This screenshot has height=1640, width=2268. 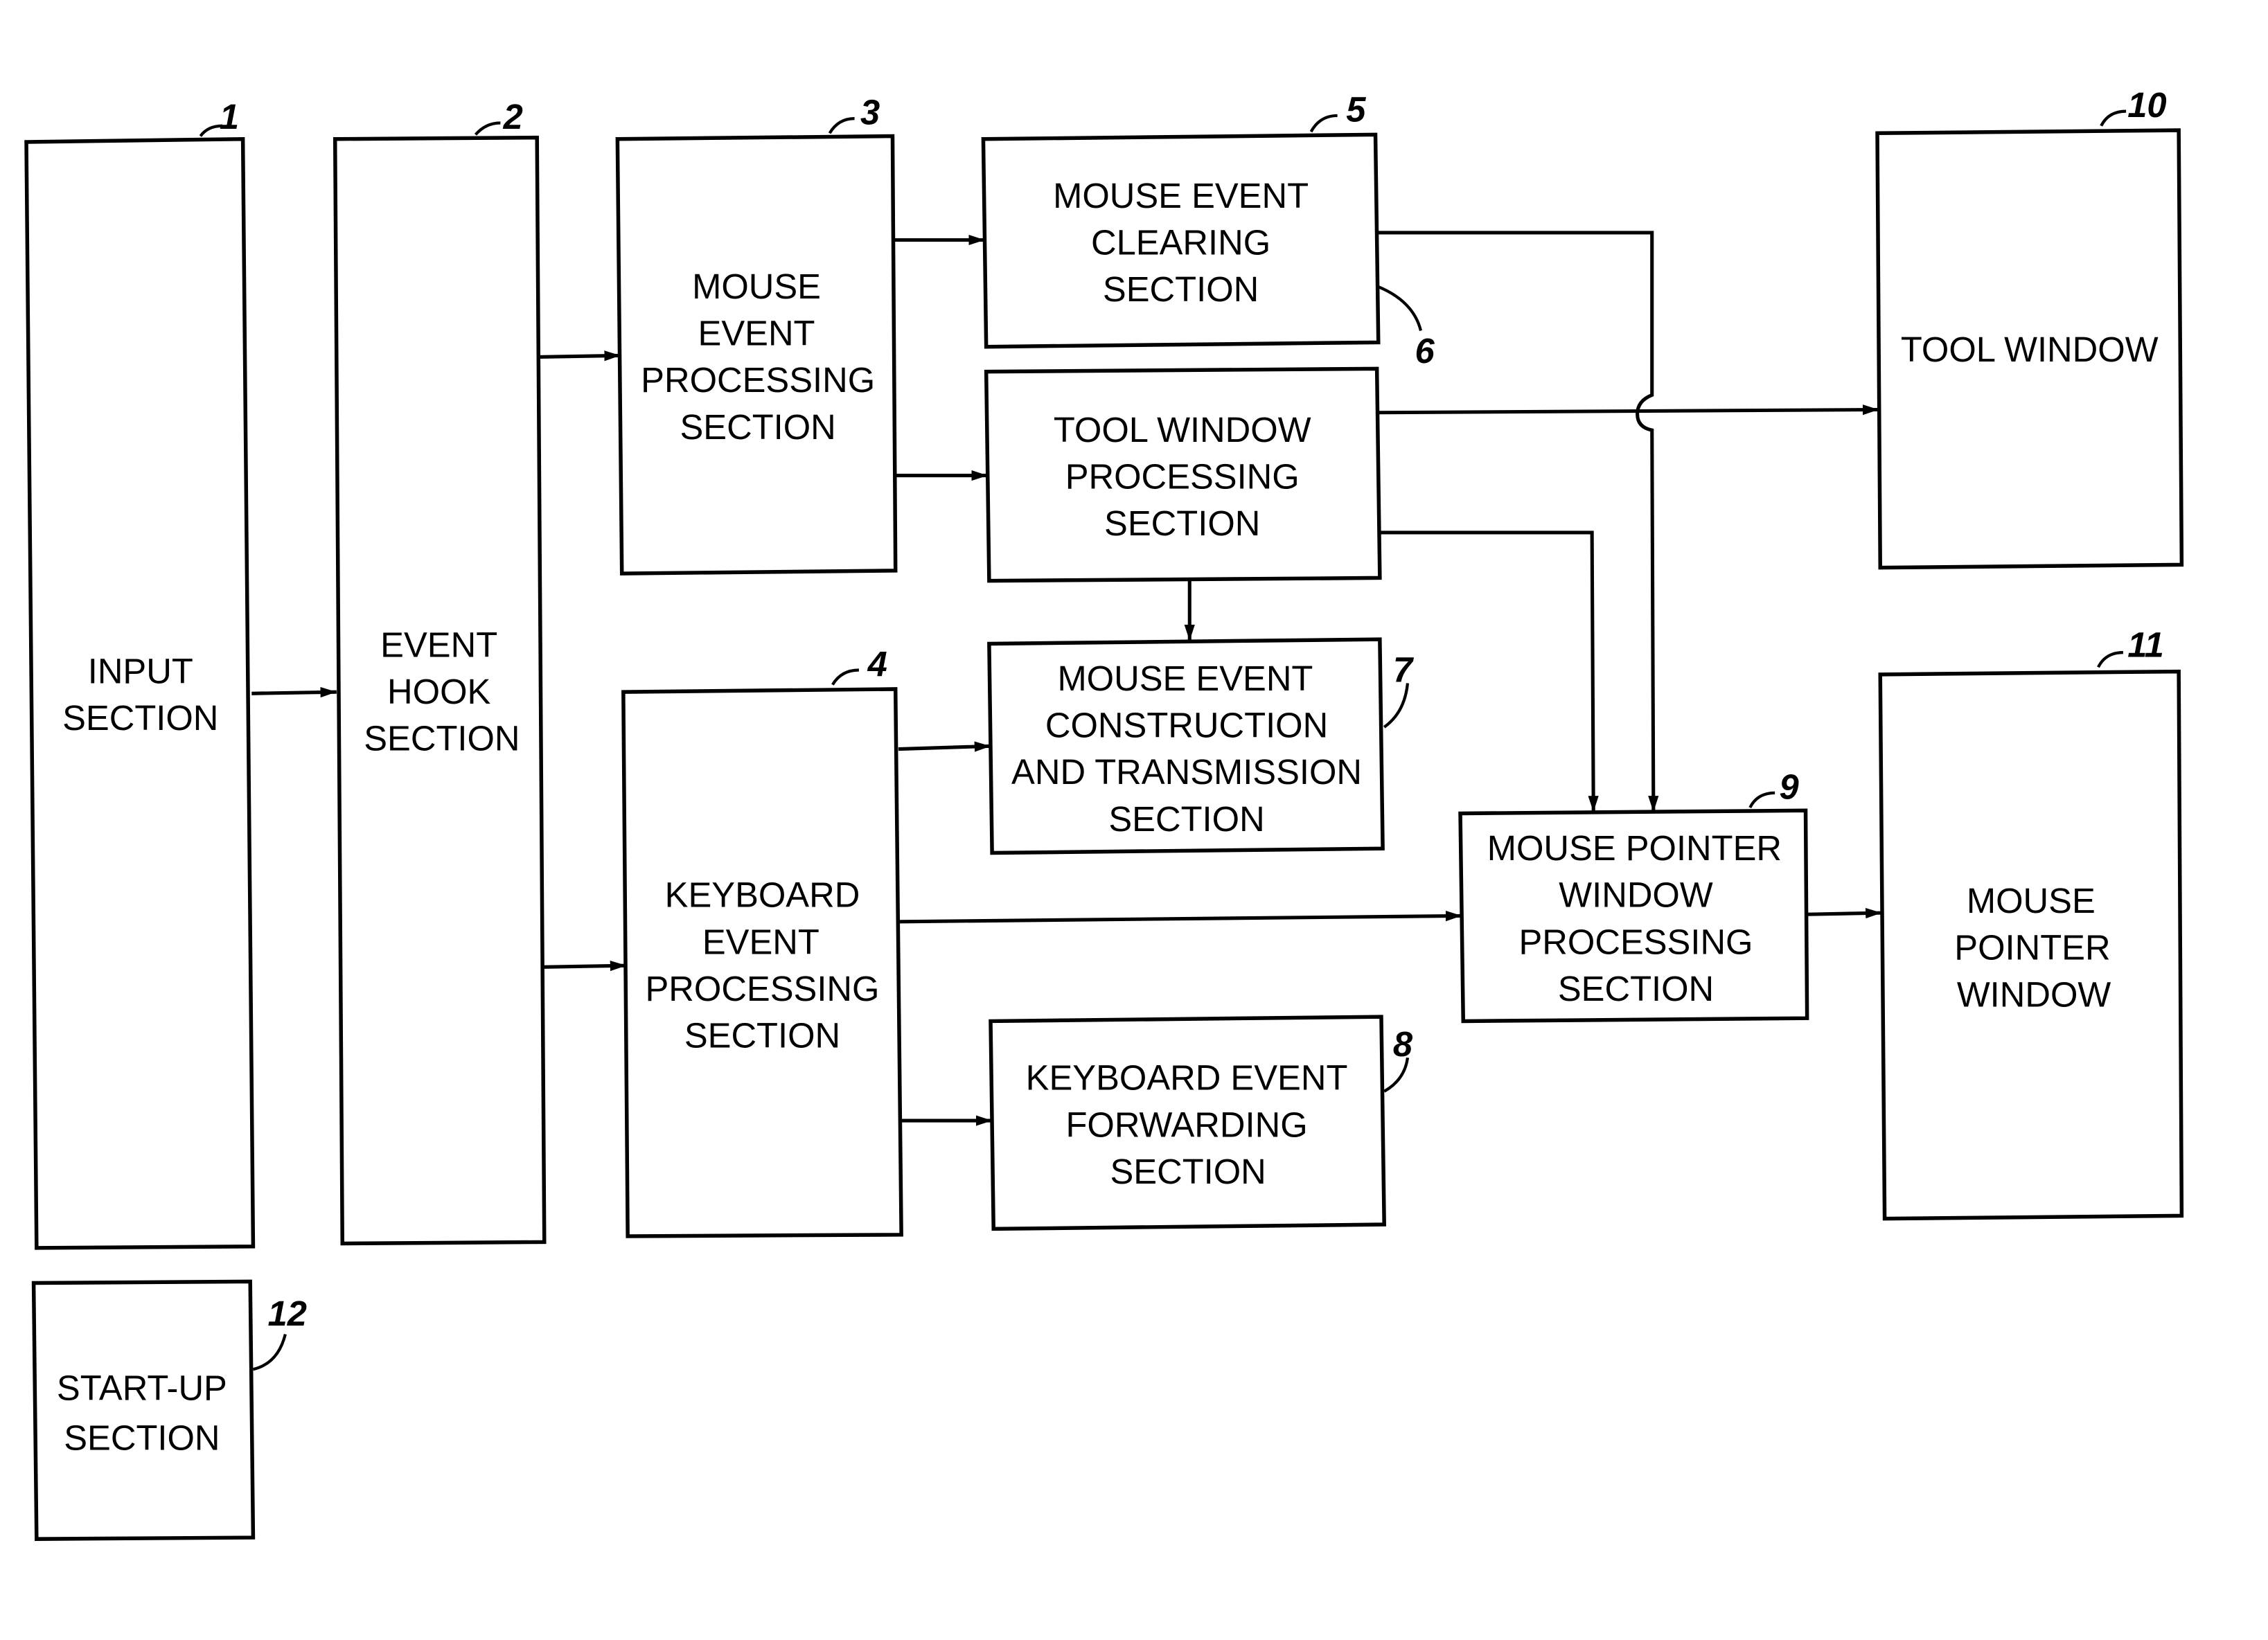 I want to click on mouse-pointer-window-line-3: WINDOW, so click(x=2034, y=994).